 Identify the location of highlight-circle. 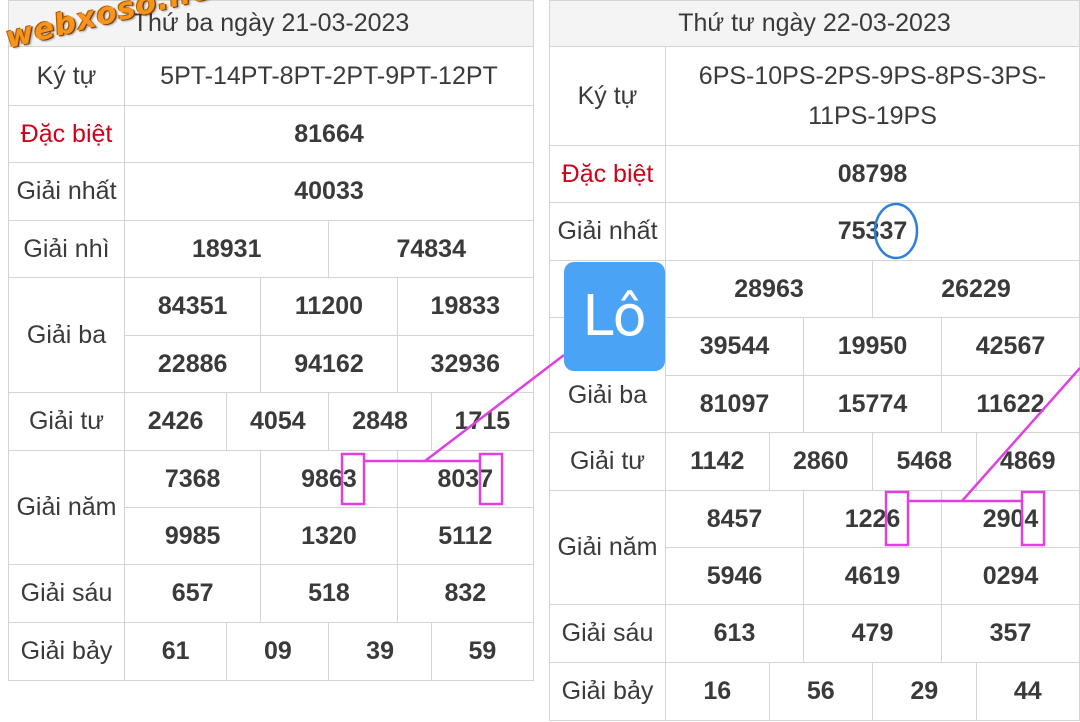
(896, 231).